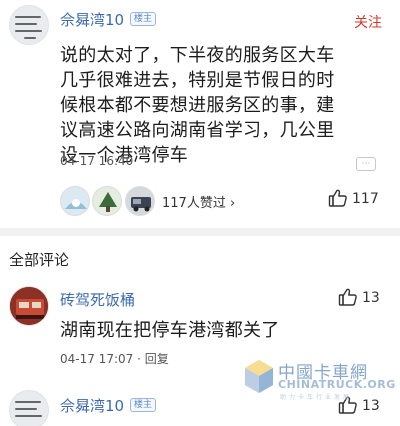 The height and width of the screenshot is (426, 400). I want to click on comment-text: 湖南现在把停车港湾都关了, so click(170, 330).